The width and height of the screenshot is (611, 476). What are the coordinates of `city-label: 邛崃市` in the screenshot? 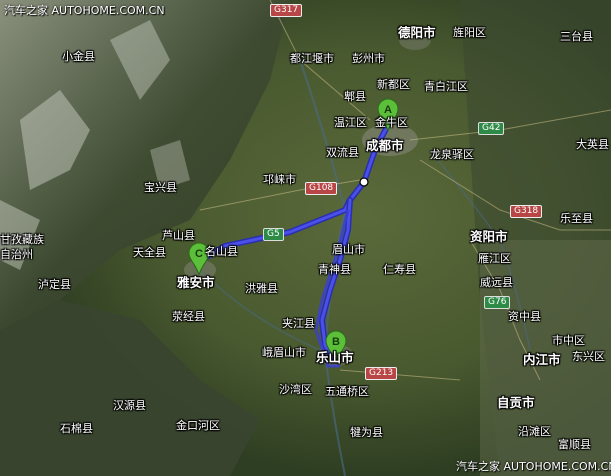 It's located at (279, 179).